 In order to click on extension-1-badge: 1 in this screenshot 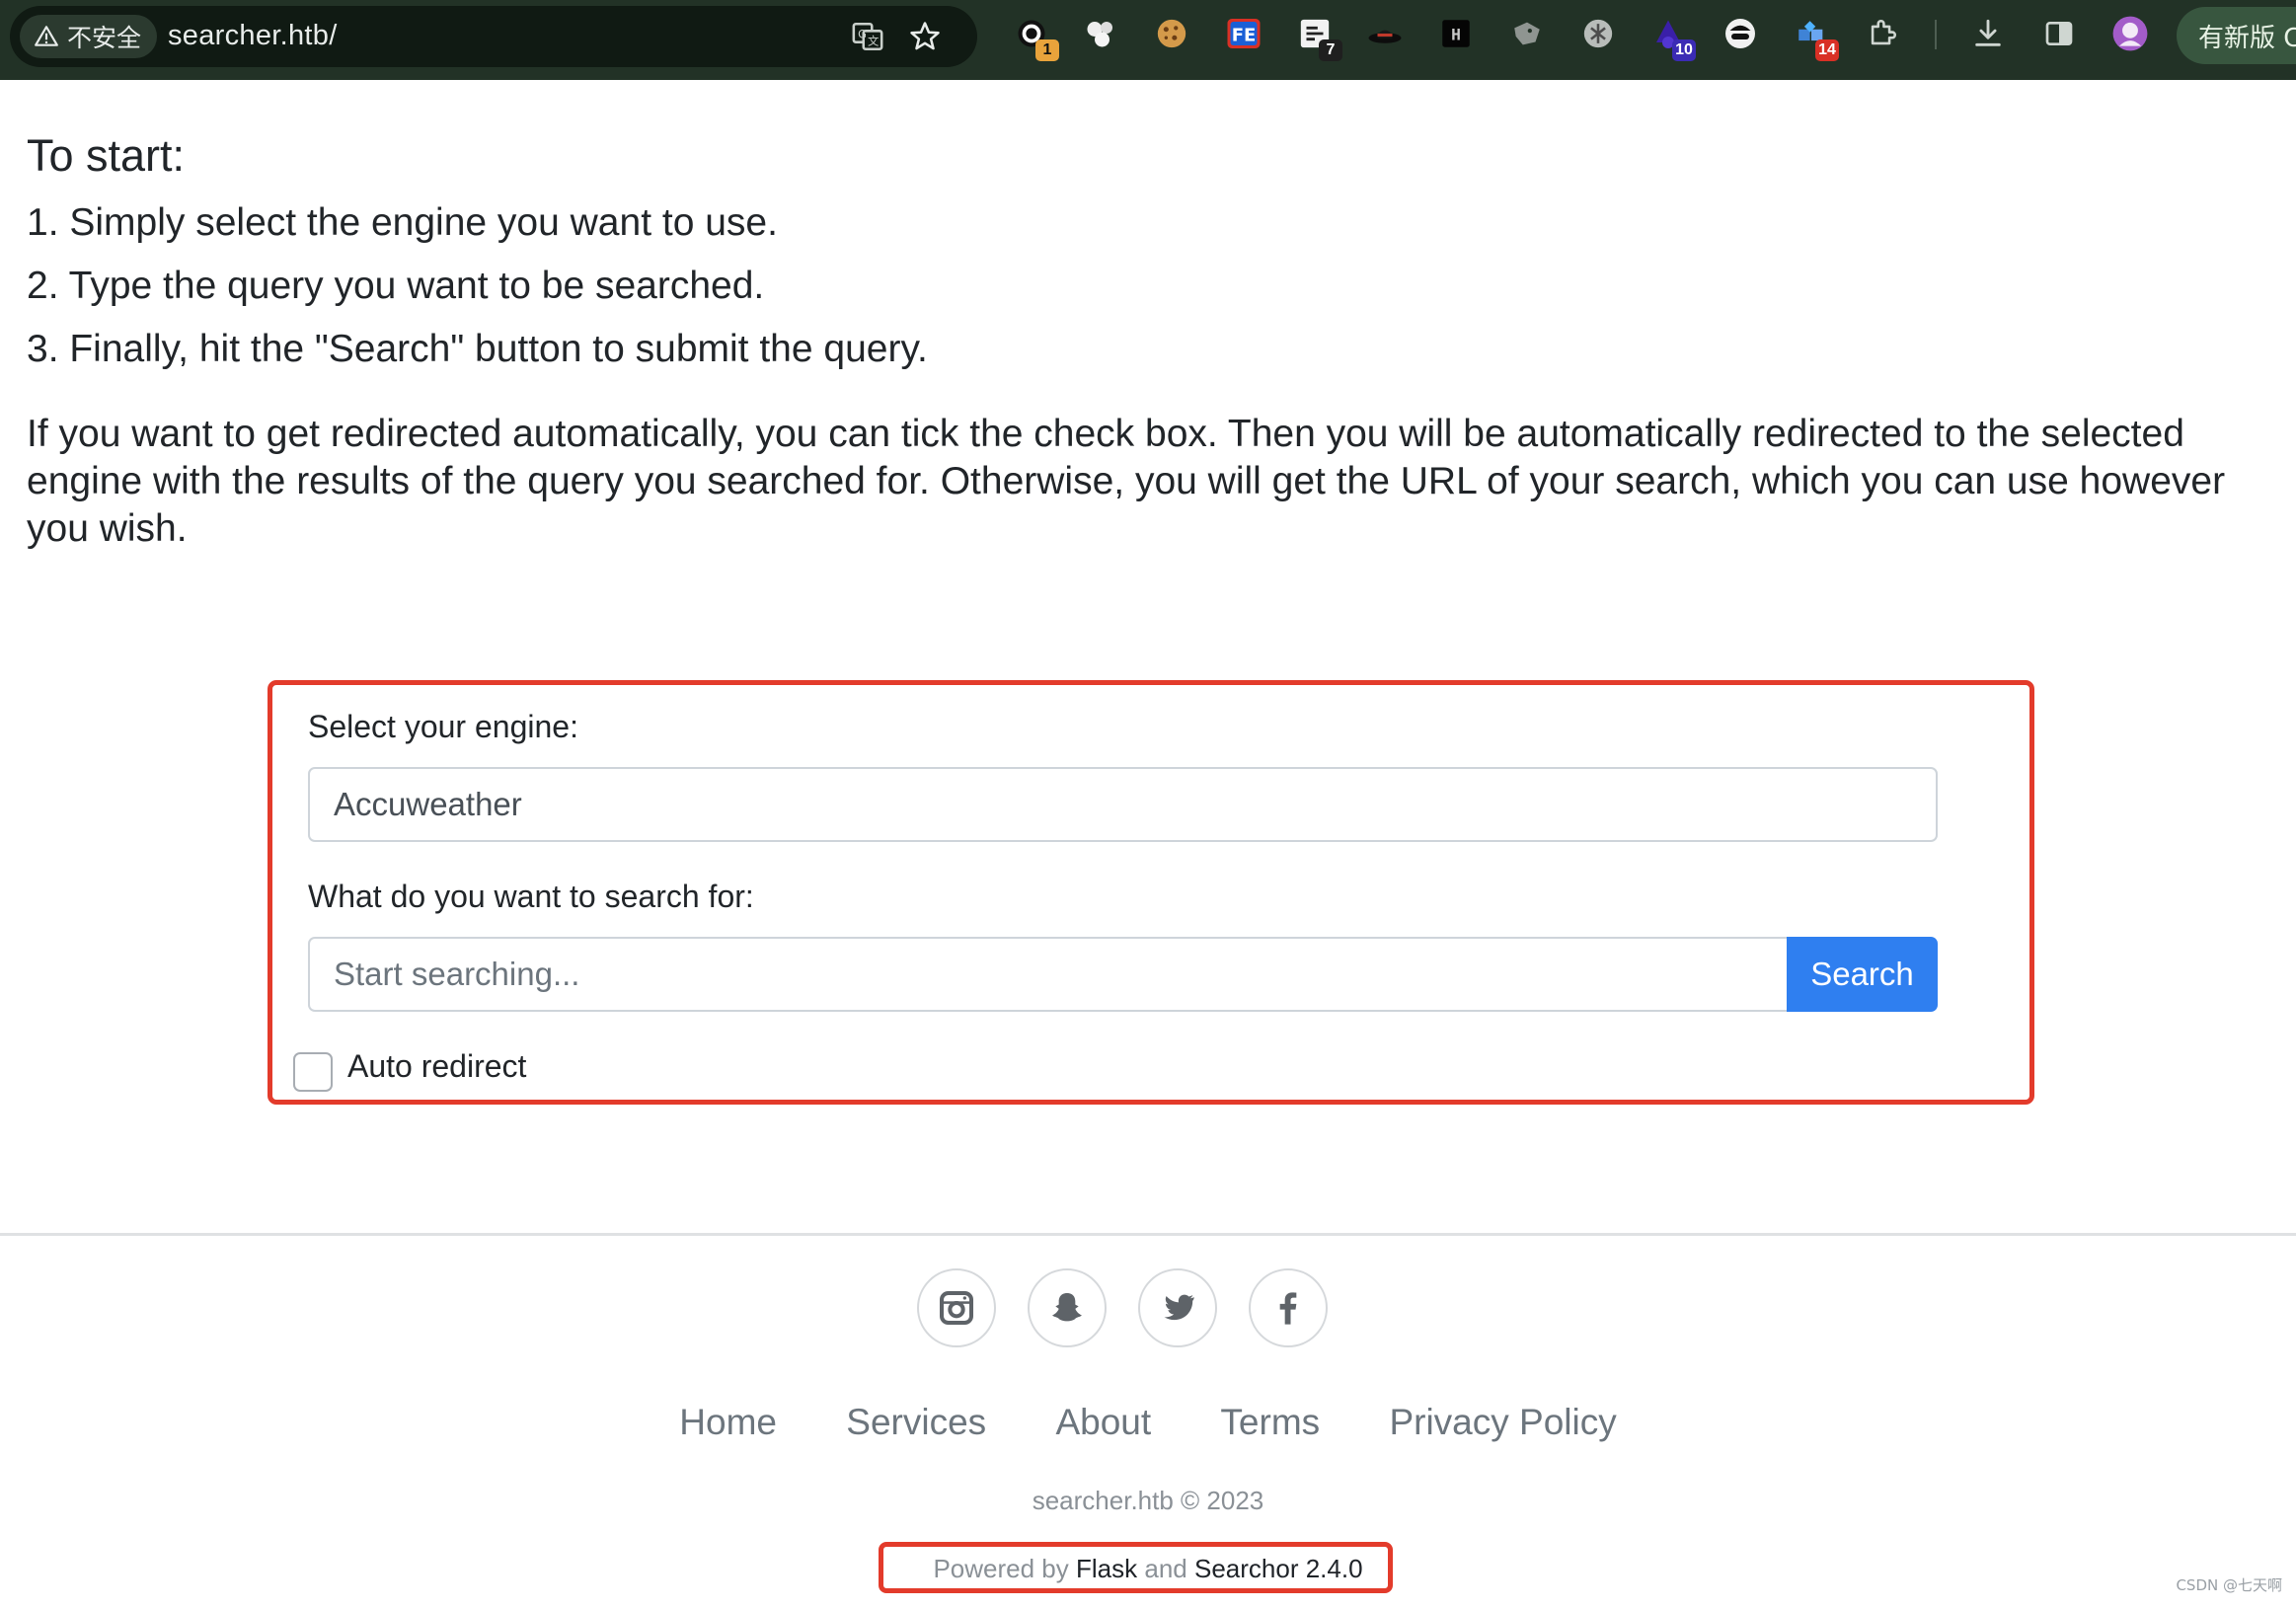, I will do `click(1047, 50)`.